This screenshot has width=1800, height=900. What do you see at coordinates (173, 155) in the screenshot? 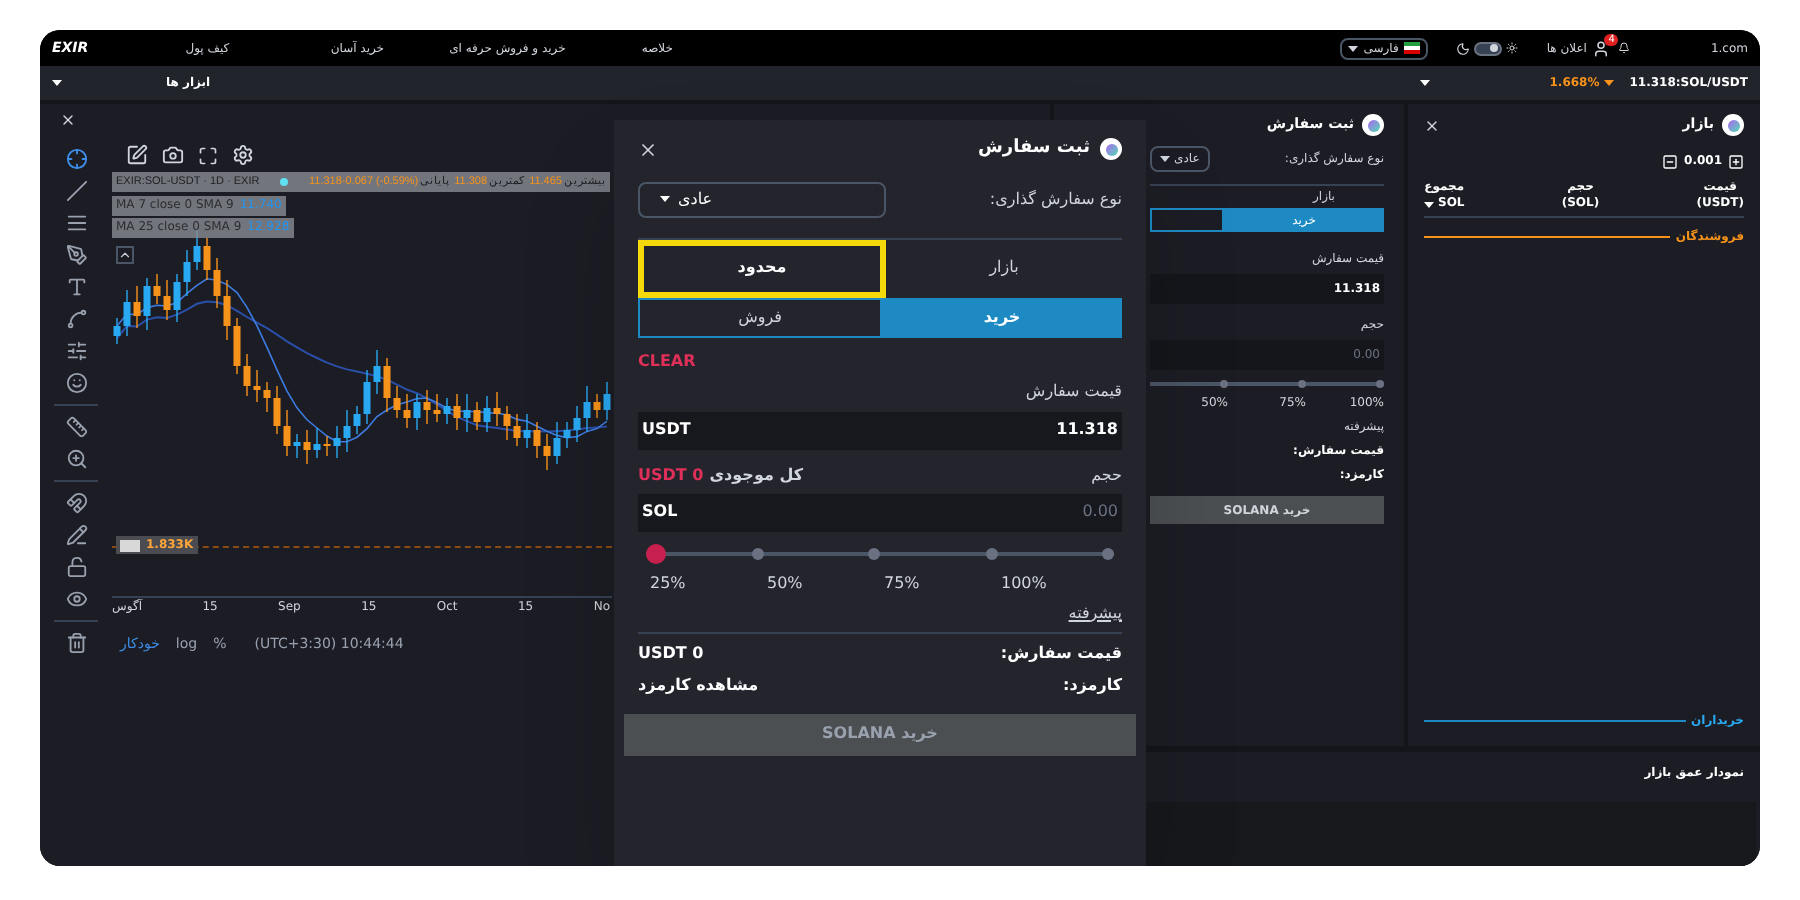
I see `camera-icon` at bounding box center [173, 155].